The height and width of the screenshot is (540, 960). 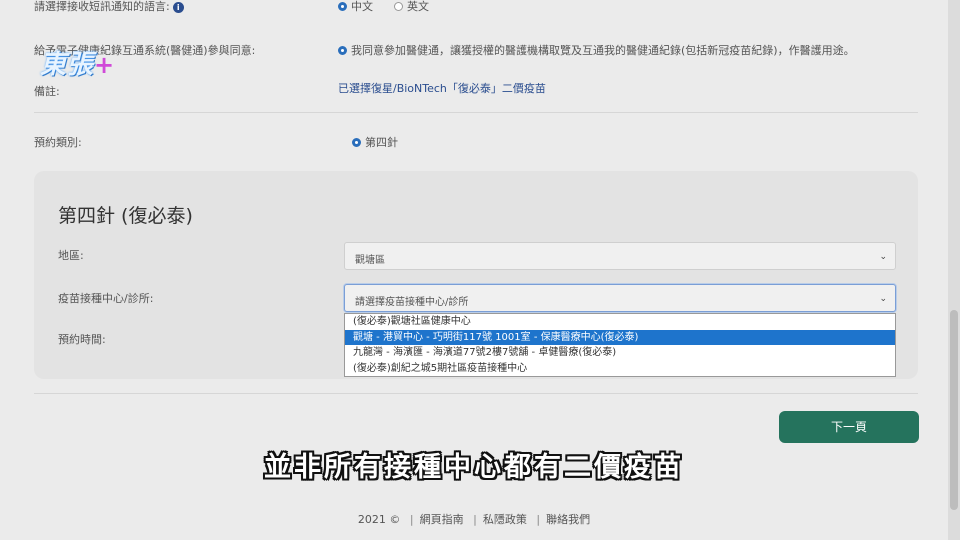 I want to click on dropdown-option: (復必泰)觀塘社區健康中心, so click(x=620, y=322).